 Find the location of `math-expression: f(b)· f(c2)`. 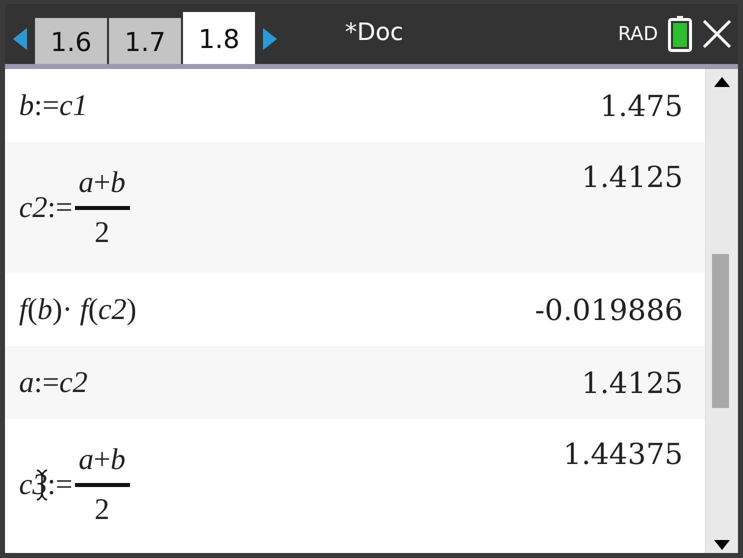

math-expression: f(b)· f(c2) is located at coordinates (77, 309).